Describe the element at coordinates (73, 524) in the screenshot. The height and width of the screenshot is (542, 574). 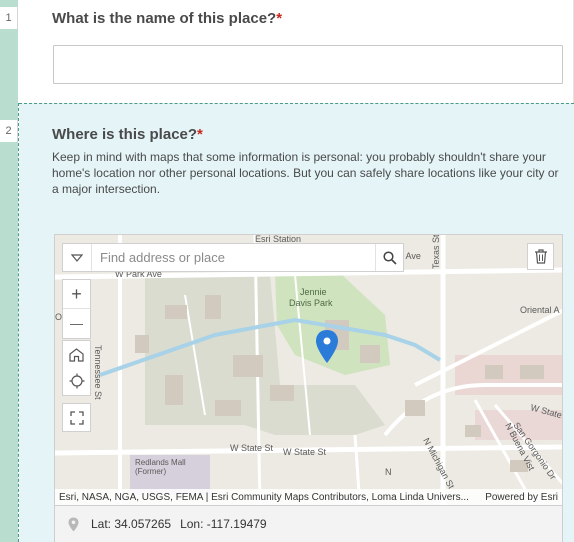
I see `location-marker-icon` at that location.